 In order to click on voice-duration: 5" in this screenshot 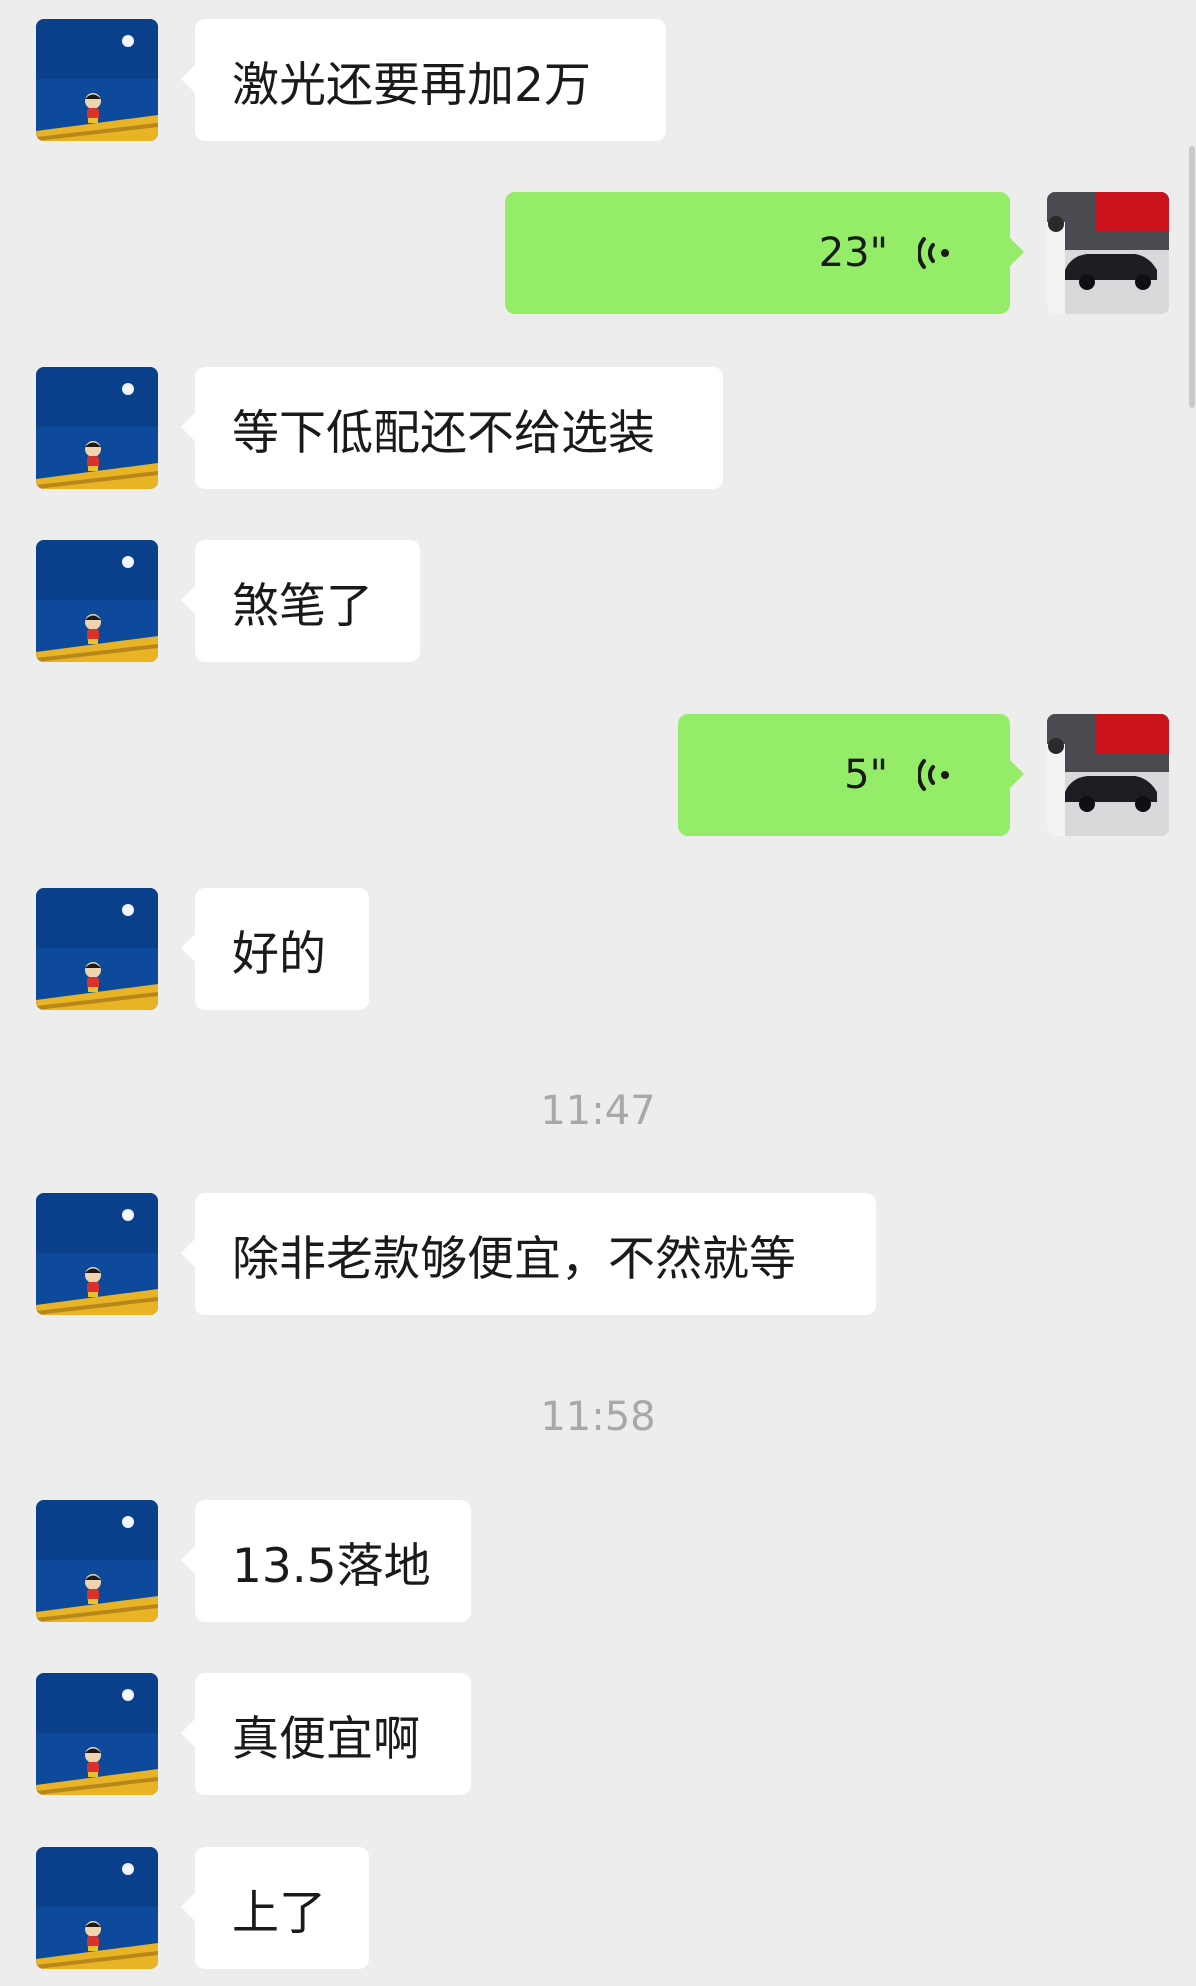, I will do `click(866, 775)`.